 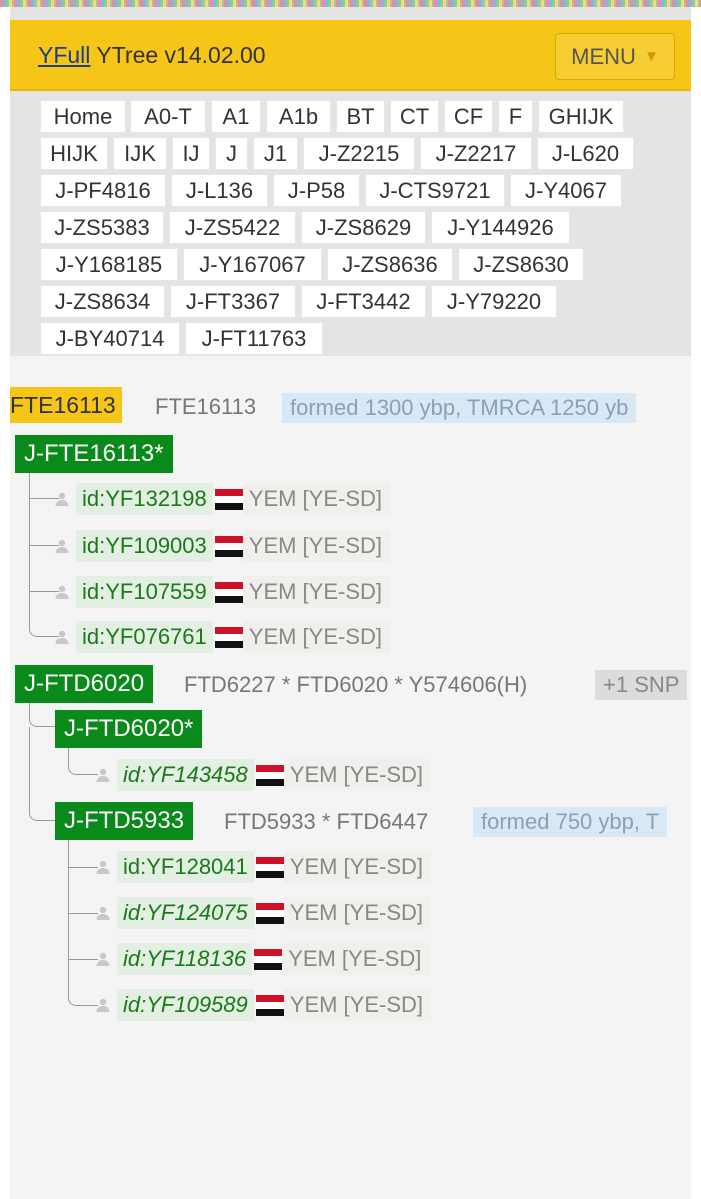 What do you see at coordinates (185, 867) in the screenshot?
I see `sample-id-link: id:YF128041` at bounding box center [185, 867].